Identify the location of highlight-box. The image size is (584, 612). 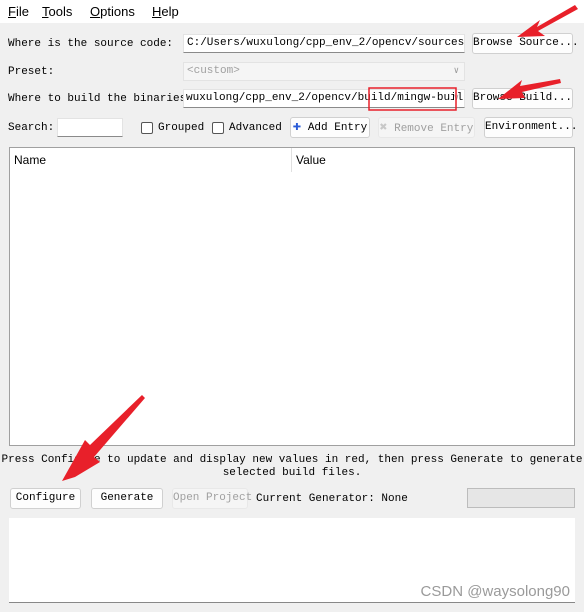
(412, 99).